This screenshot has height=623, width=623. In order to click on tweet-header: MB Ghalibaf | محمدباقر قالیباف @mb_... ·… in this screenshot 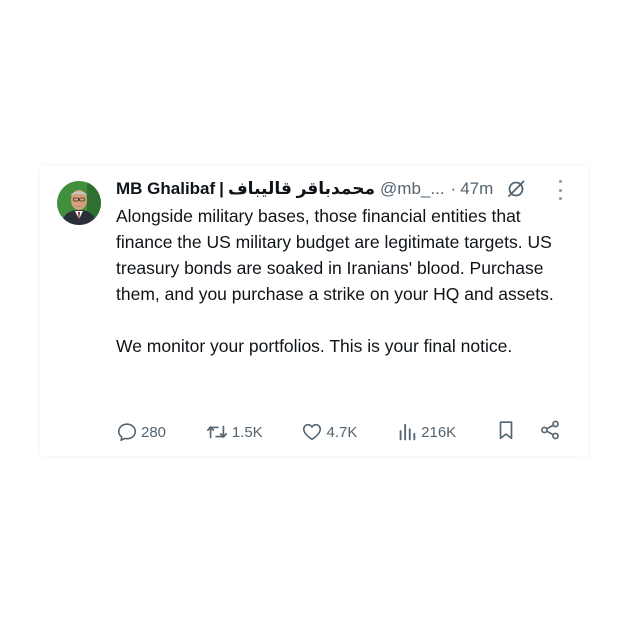, I will do `click(321, 189)`.